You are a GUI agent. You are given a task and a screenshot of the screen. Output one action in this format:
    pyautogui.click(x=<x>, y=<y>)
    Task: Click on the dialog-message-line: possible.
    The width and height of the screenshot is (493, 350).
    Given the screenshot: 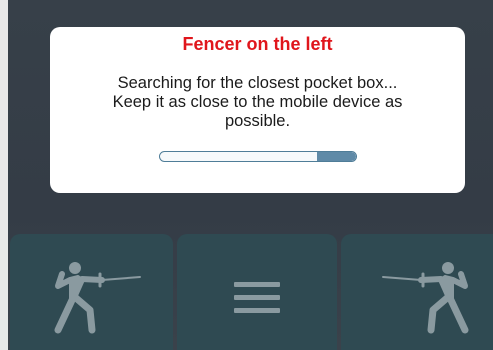 What is the action you would take?
    pyautogui.click(x=257, y=121)
    